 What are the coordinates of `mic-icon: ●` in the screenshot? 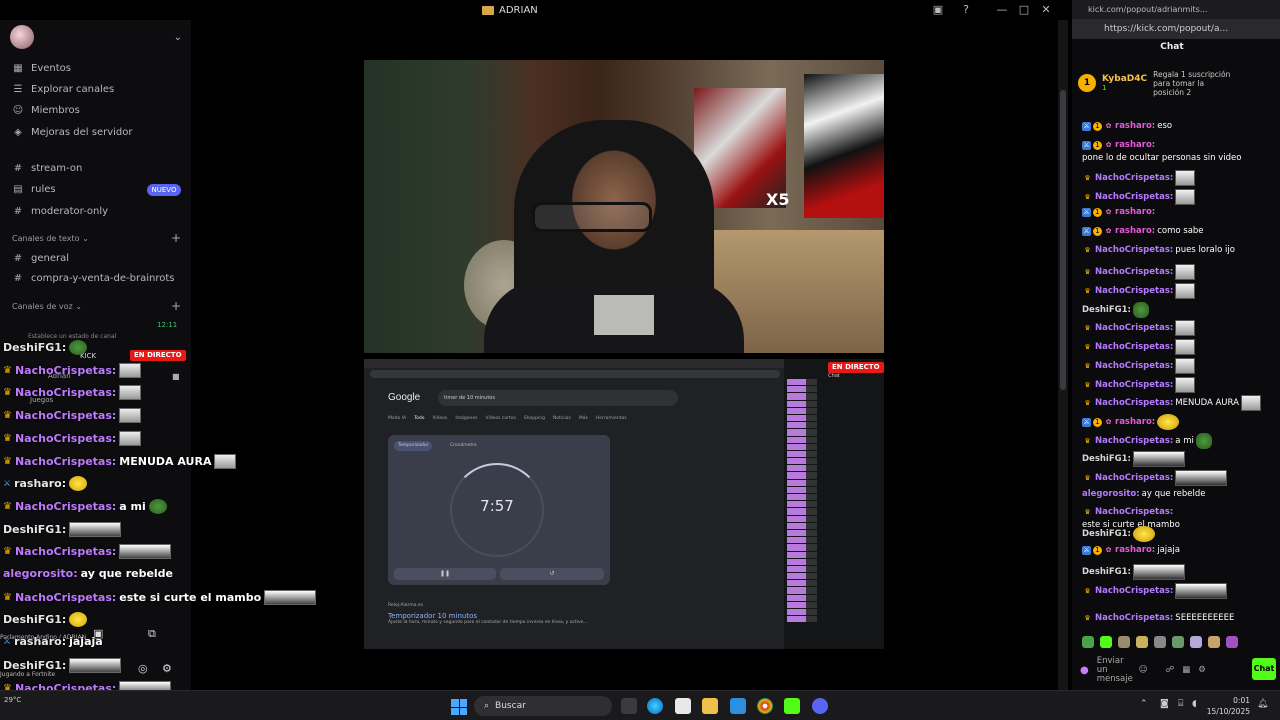 It's located at (1084, 670).